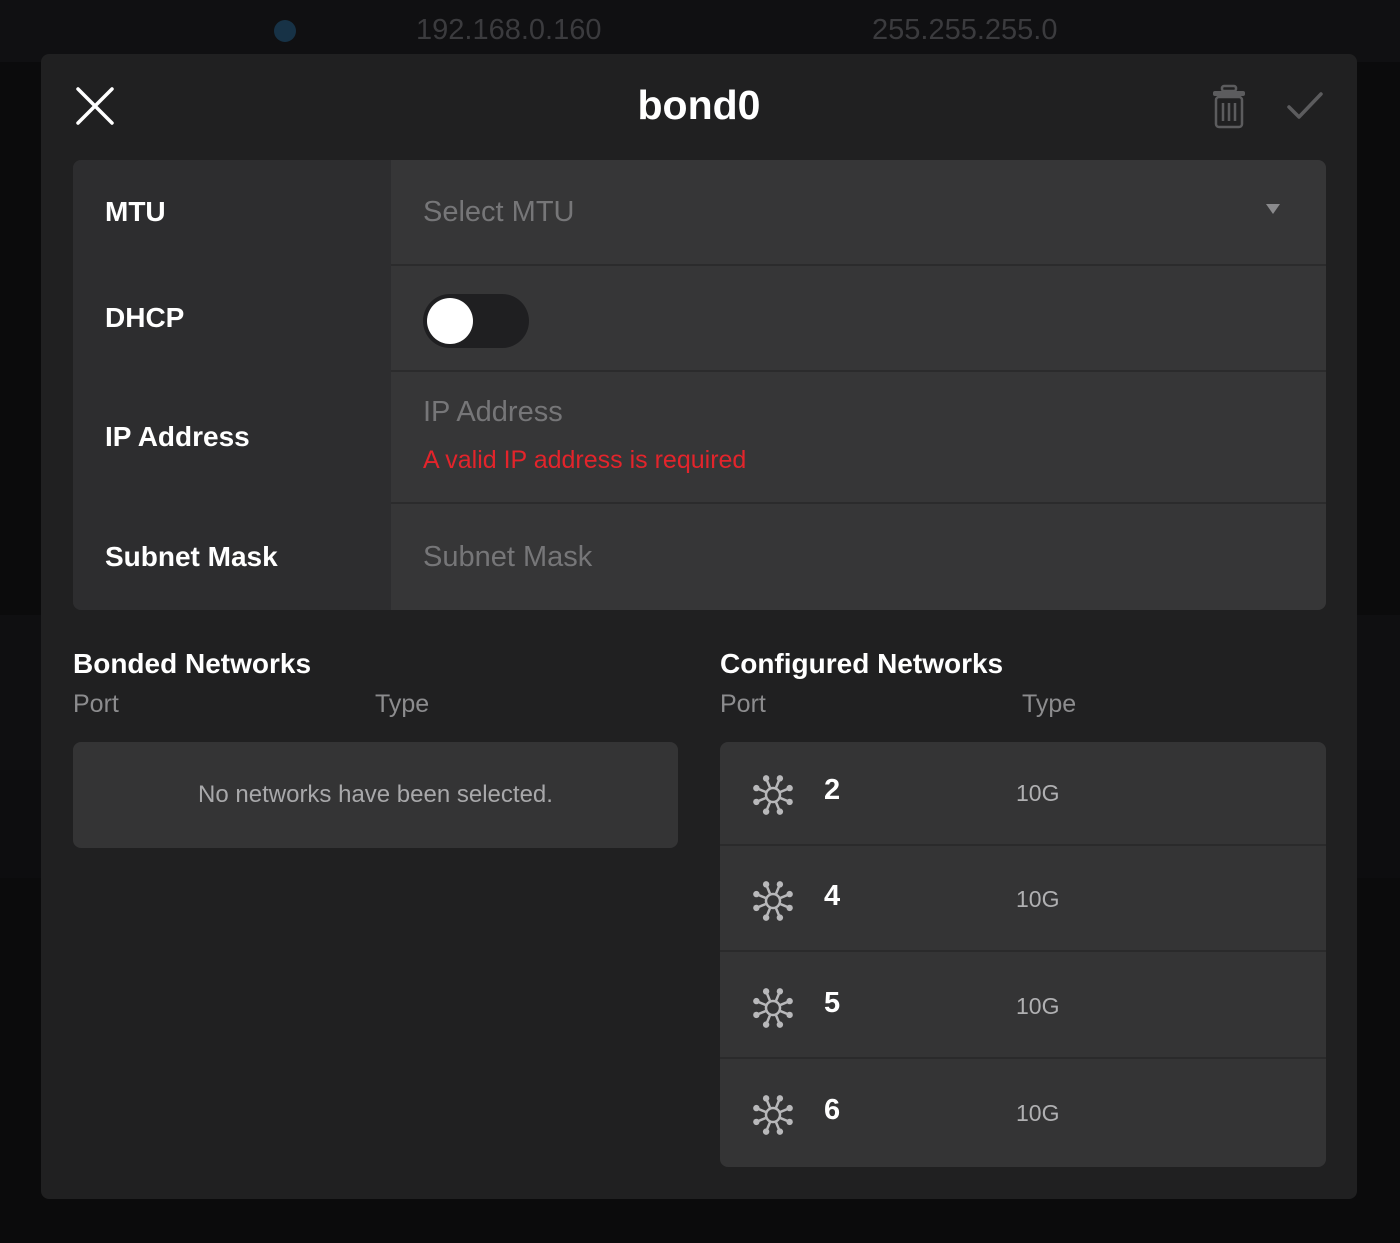 The height and width of the screenshot is (1243, 1400). I want to click on dhcp-label: DHCP, so click(145, 317).